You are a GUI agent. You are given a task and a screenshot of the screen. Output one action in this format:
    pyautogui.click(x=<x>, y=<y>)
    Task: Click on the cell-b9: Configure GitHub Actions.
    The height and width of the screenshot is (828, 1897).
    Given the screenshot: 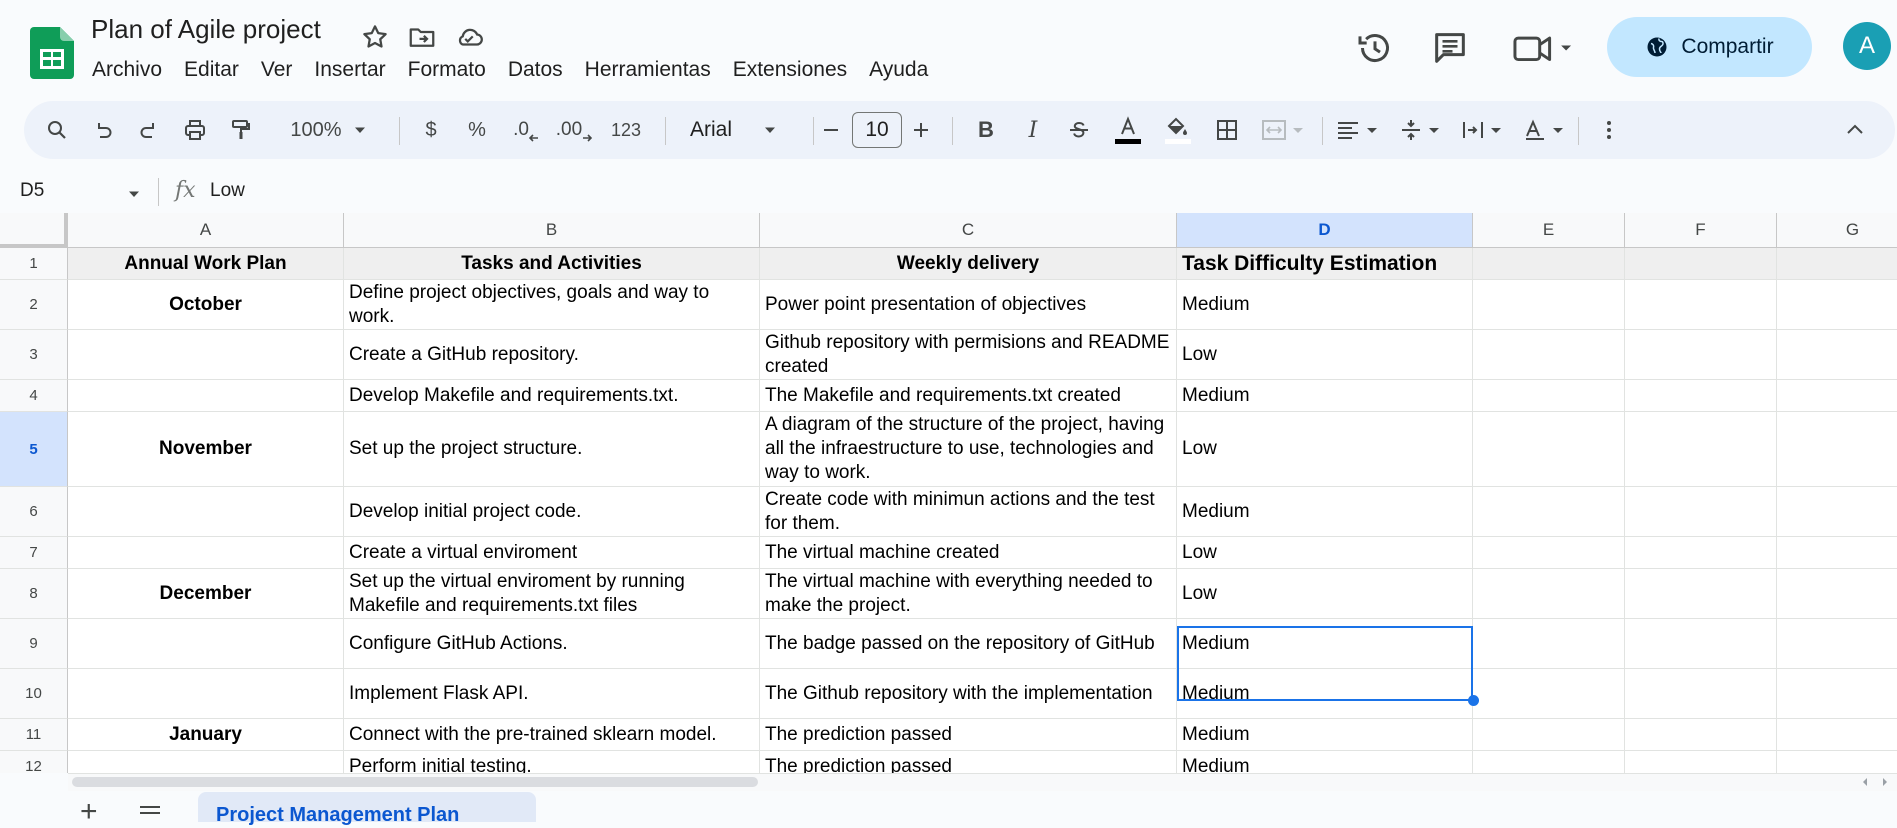 What is the action you would take?
    pyautogui.click(x=552, y=644)
    